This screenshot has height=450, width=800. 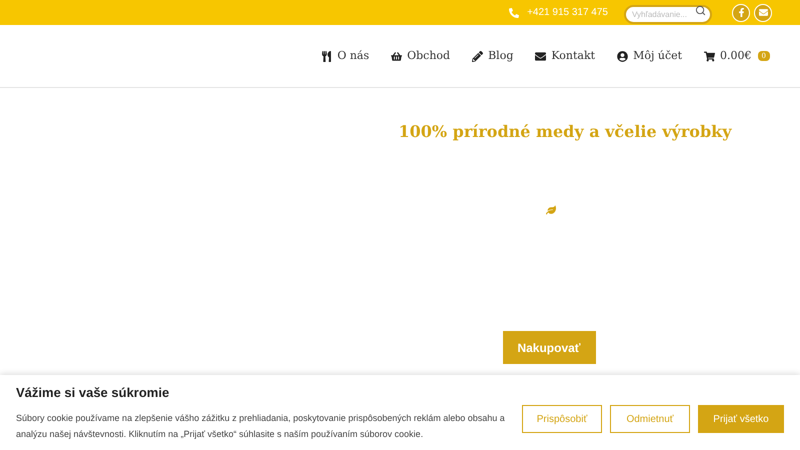 What do you see at coordinates (478, 56) in the screenshot?
I see `pencil-icon` at bounding box center [478, 56].